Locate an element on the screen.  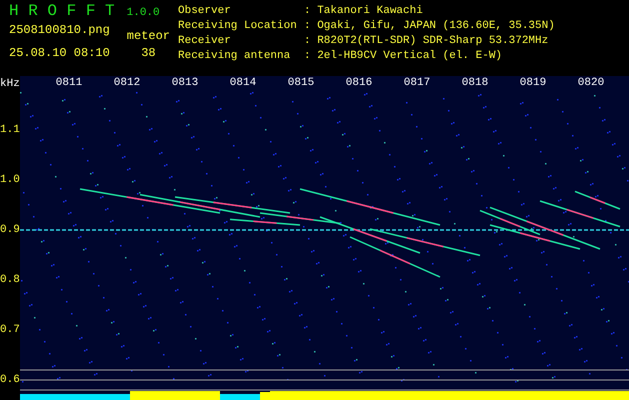
frequency-label: 0.6 is located at coordinates (10, 380).